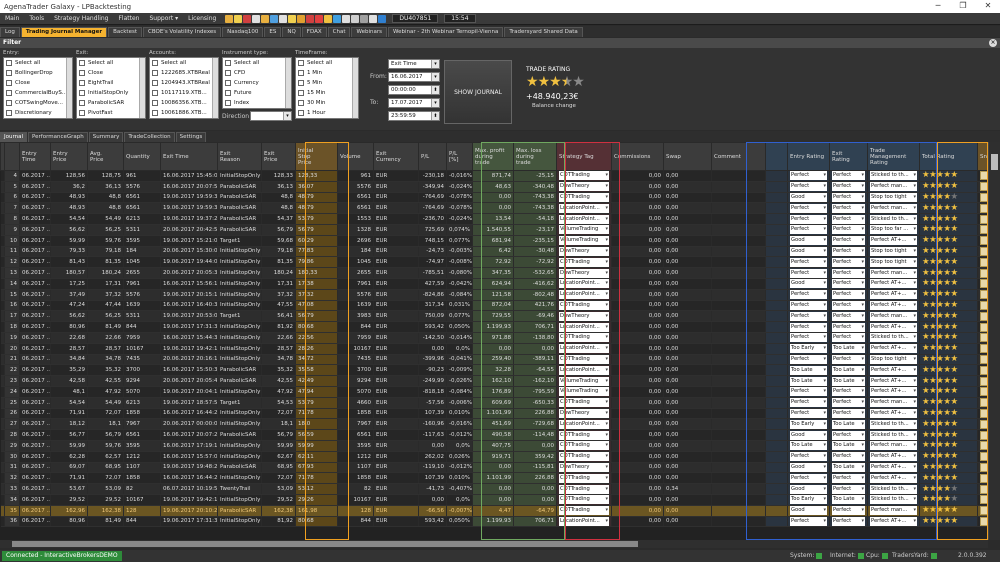 The image size is (1000, 562). I want to click on workspace-tab-6: NQ, so click(291, 32).